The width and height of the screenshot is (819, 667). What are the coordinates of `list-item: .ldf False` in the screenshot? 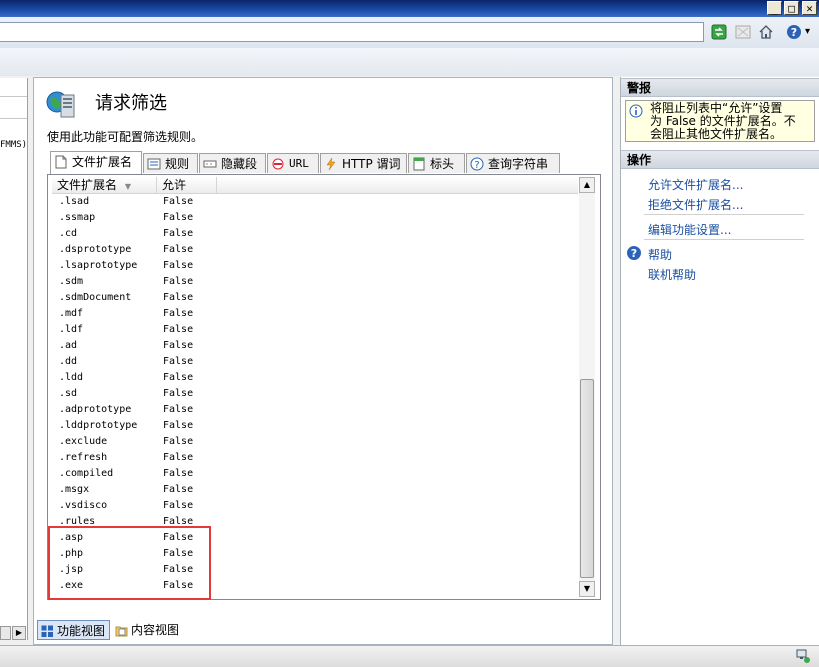 It's located at (315, 330).